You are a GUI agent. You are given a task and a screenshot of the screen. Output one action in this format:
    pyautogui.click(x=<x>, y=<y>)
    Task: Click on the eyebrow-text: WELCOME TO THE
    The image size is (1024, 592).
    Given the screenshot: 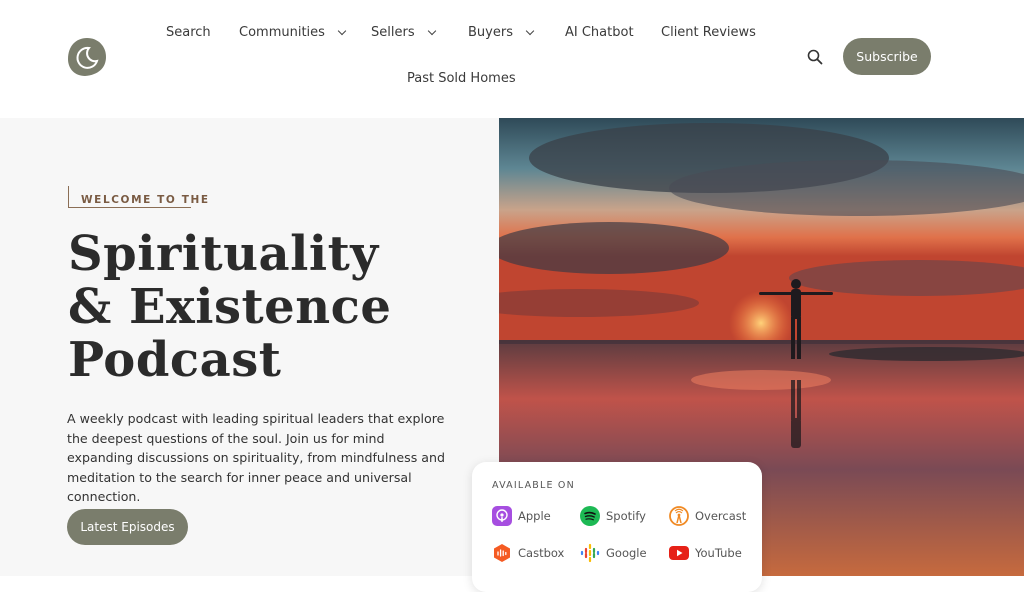 What is the action you would take?
    pyautogui.click(x=145, y=200)
    